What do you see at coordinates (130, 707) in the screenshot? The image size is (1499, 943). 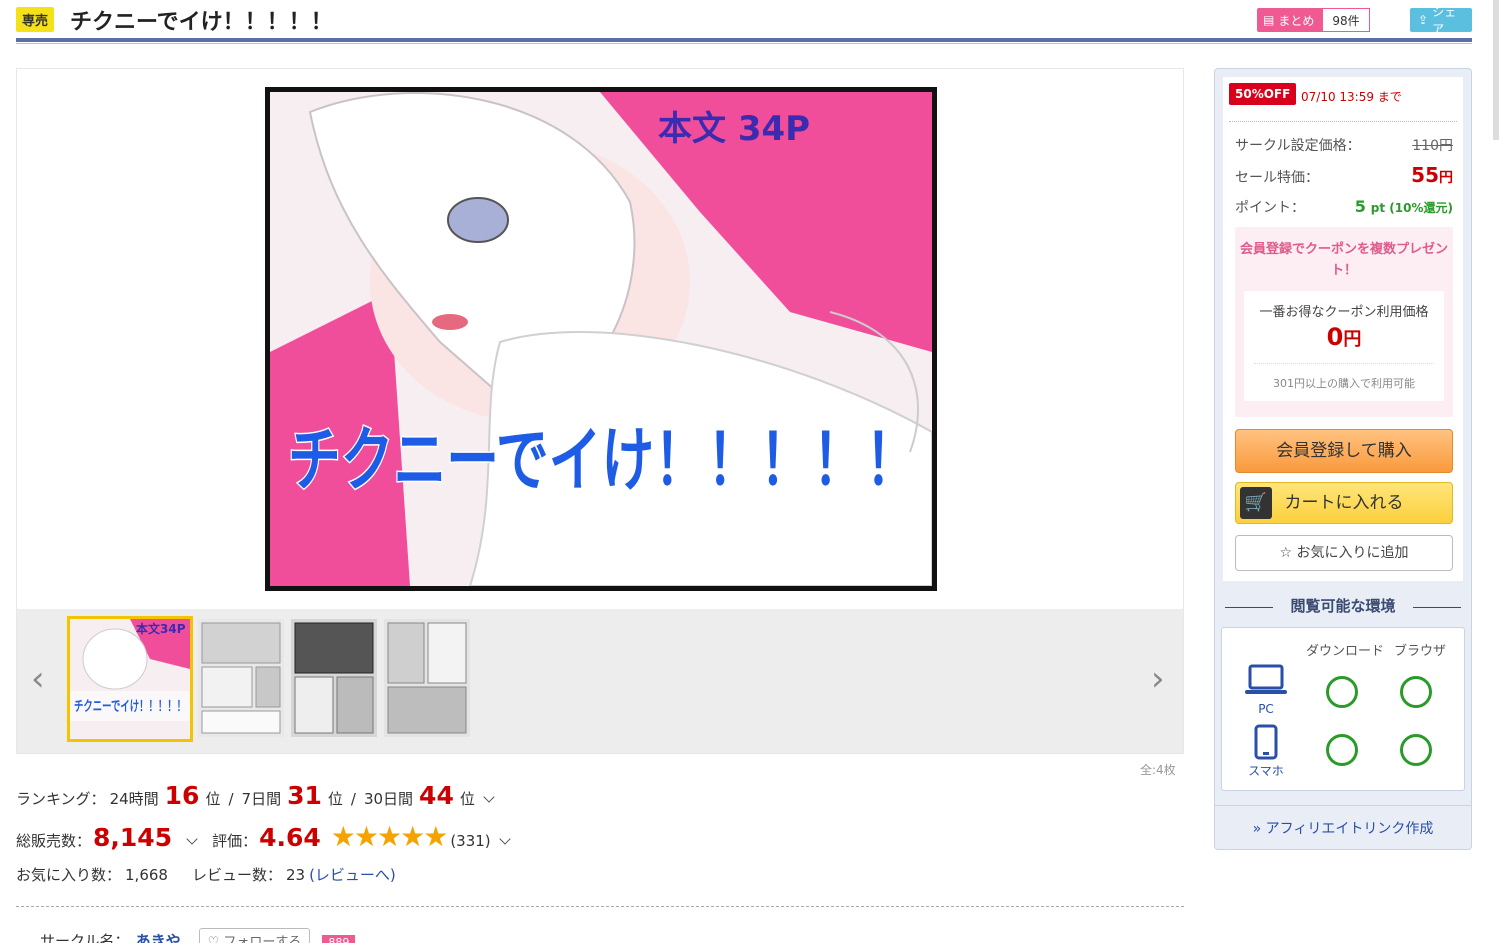 I see `thumbnail-1-title: チクニーでイけ！！！！！` at bounding box center [130, 707].